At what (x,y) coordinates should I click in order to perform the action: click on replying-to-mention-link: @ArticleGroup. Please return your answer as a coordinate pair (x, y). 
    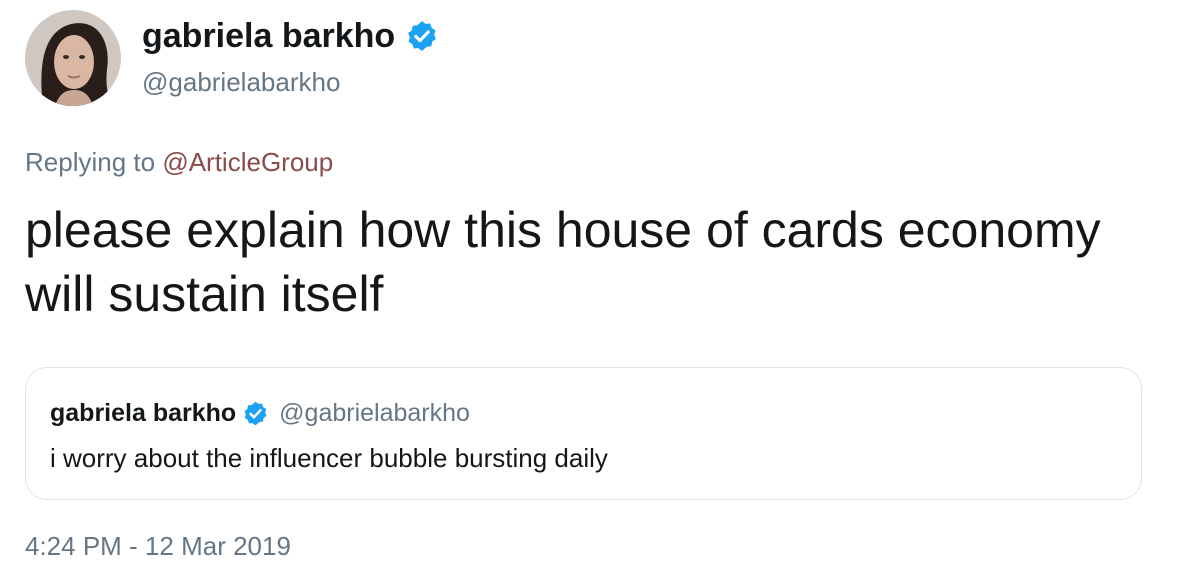
    Looking at the image, I should click on (247, 162).